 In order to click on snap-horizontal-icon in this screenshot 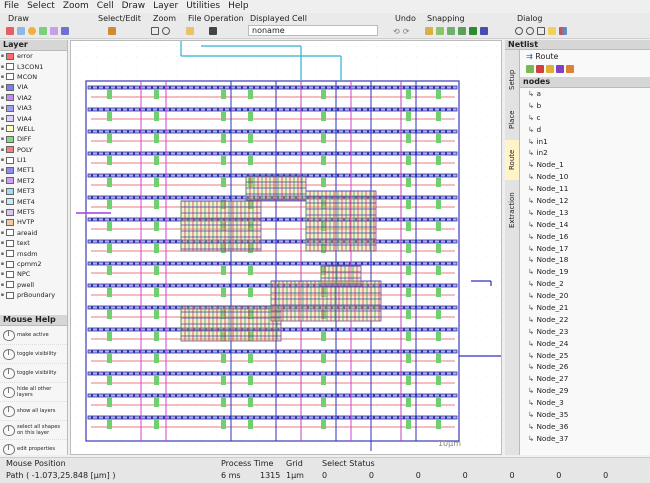, I will do `click(462, 31)`.